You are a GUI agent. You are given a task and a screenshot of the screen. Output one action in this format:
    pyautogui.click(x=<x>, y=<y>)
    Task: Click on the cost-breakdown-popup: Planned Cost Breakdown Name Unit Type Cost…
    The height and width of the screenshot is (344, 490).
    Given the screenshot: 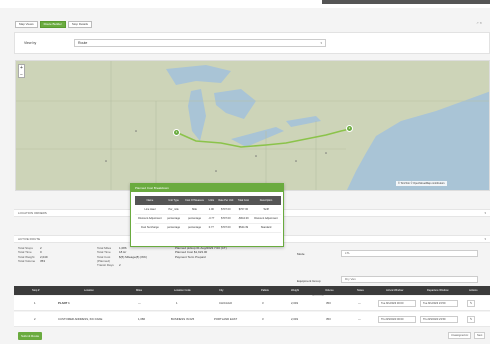 What is the action you would take?
    pyautogui.click(x=207, y=215)
    